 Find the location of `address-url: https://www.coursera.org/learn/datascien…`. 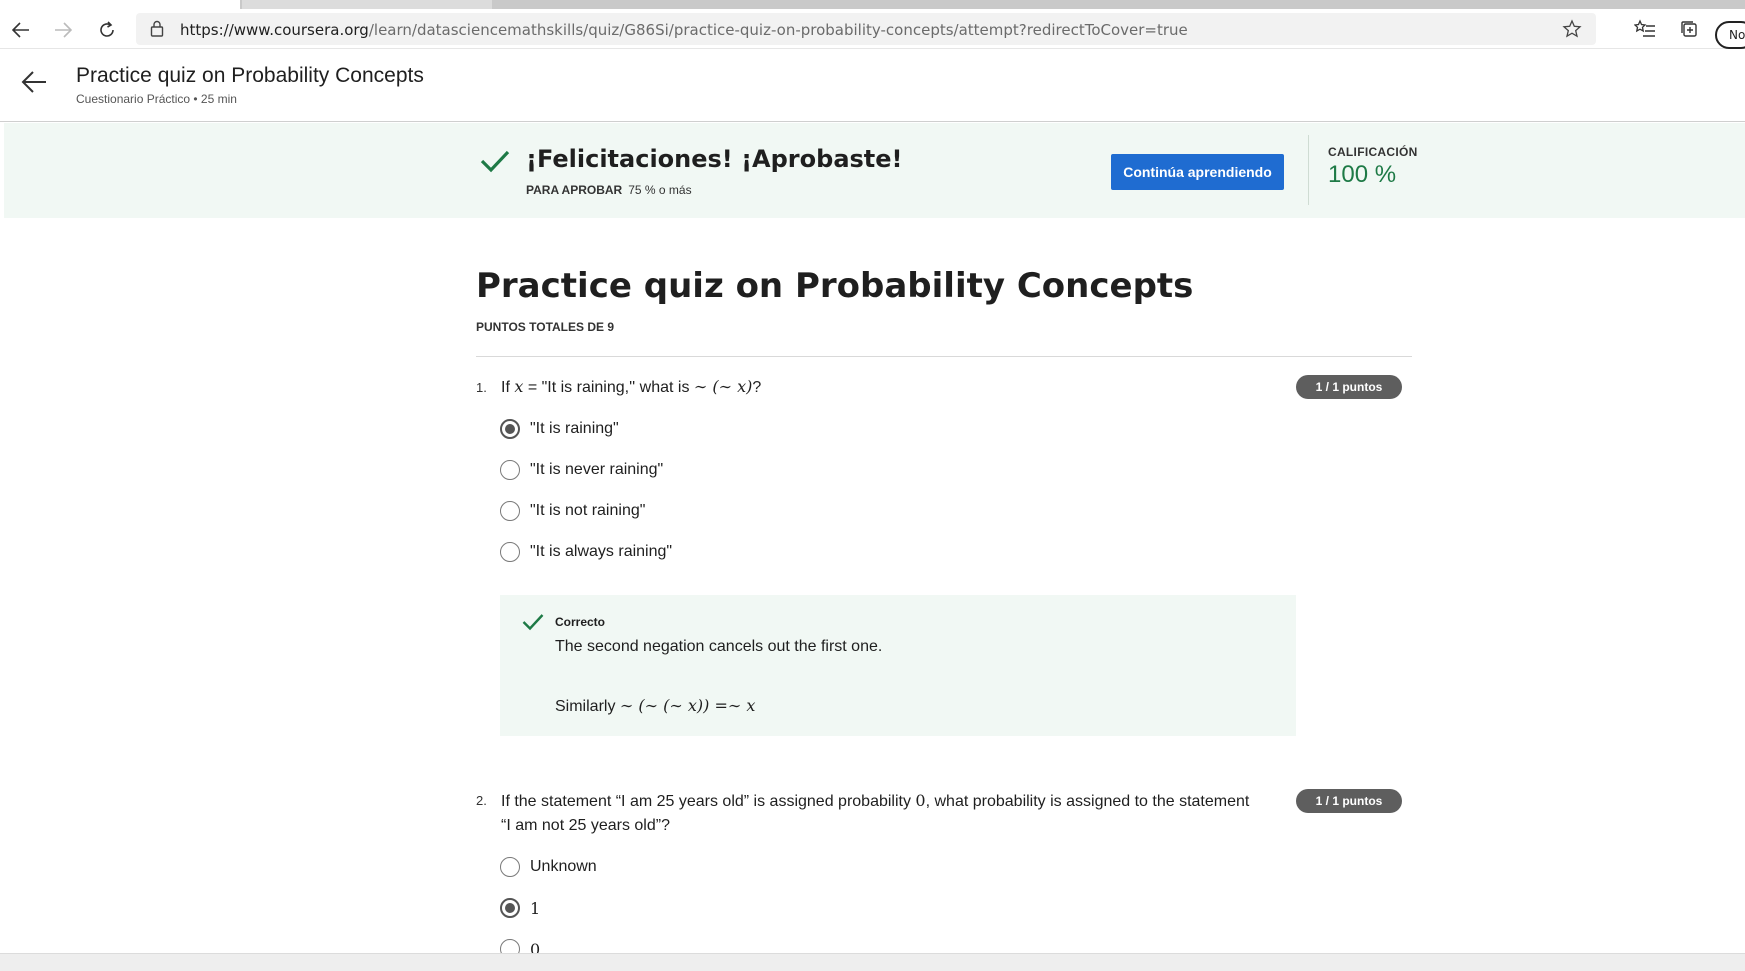

address-url: https://www.coursera.org/learn/datascien… is located at coordinates (684, 30).